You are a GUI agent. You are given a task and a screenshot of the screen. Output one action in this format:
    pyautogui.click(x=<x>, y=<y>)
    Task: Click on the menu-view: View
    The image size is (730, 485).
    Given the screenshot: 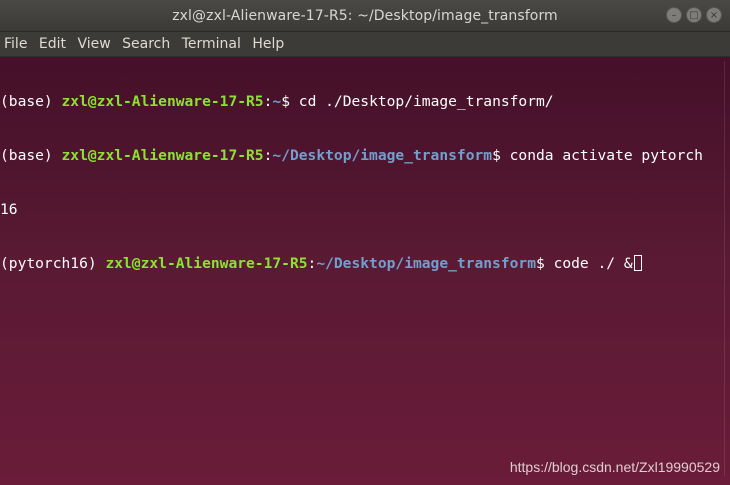 What is the action you would take?
    pyautogui.click(x=93, y=44)
    